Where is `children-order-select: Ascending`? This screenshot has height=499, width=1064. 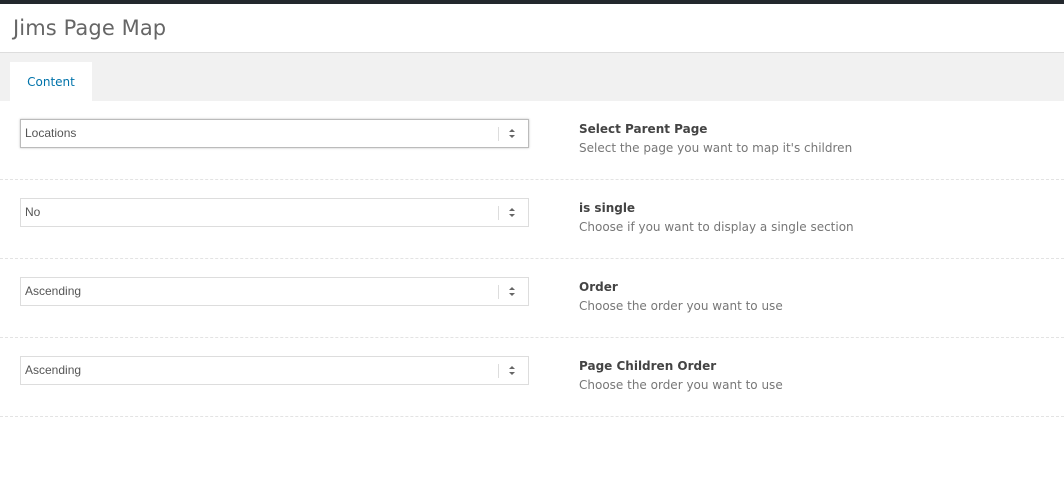 children-order-select: Ascending is located at coordinates (274, 370).